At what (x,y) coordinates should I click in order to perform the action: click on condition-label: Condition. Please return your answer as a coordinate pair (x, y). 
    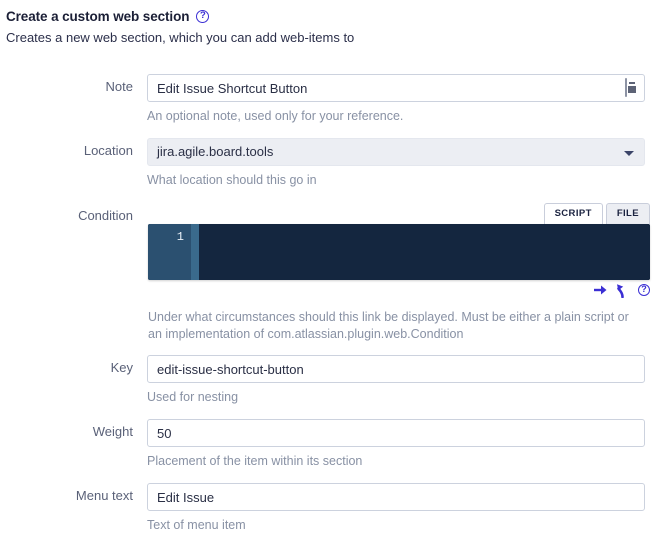
    Looking at the image, I should click on (105, 215).